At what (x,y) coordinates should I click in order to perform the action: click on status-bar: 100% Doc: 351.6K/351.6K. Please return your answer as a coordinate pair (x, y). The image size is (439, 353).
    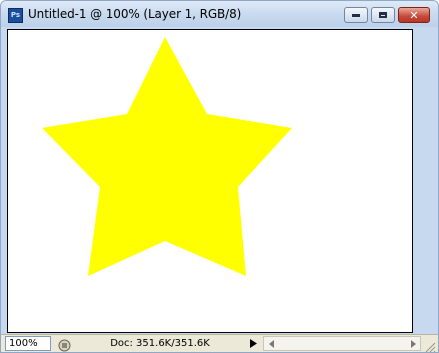
    Looking at the image, I should click on (219, 343).